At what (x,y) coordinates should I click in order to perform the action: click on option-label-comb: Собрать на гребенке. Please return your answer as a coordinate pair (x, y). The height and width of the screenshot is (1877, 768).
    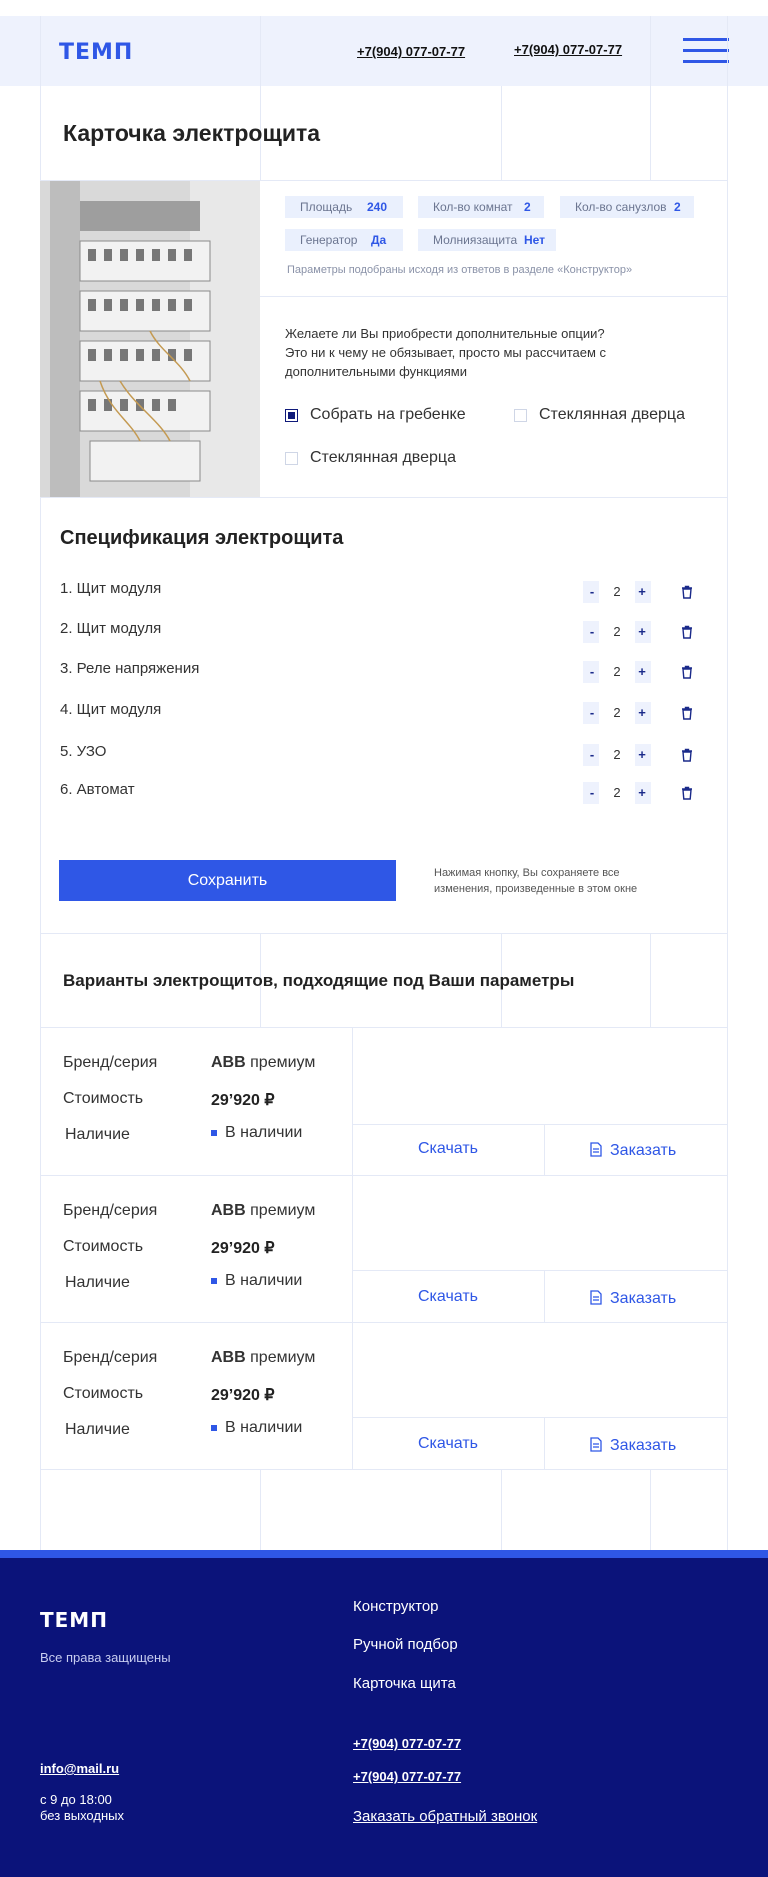
    Looking at the image, I should click on (388, 415).